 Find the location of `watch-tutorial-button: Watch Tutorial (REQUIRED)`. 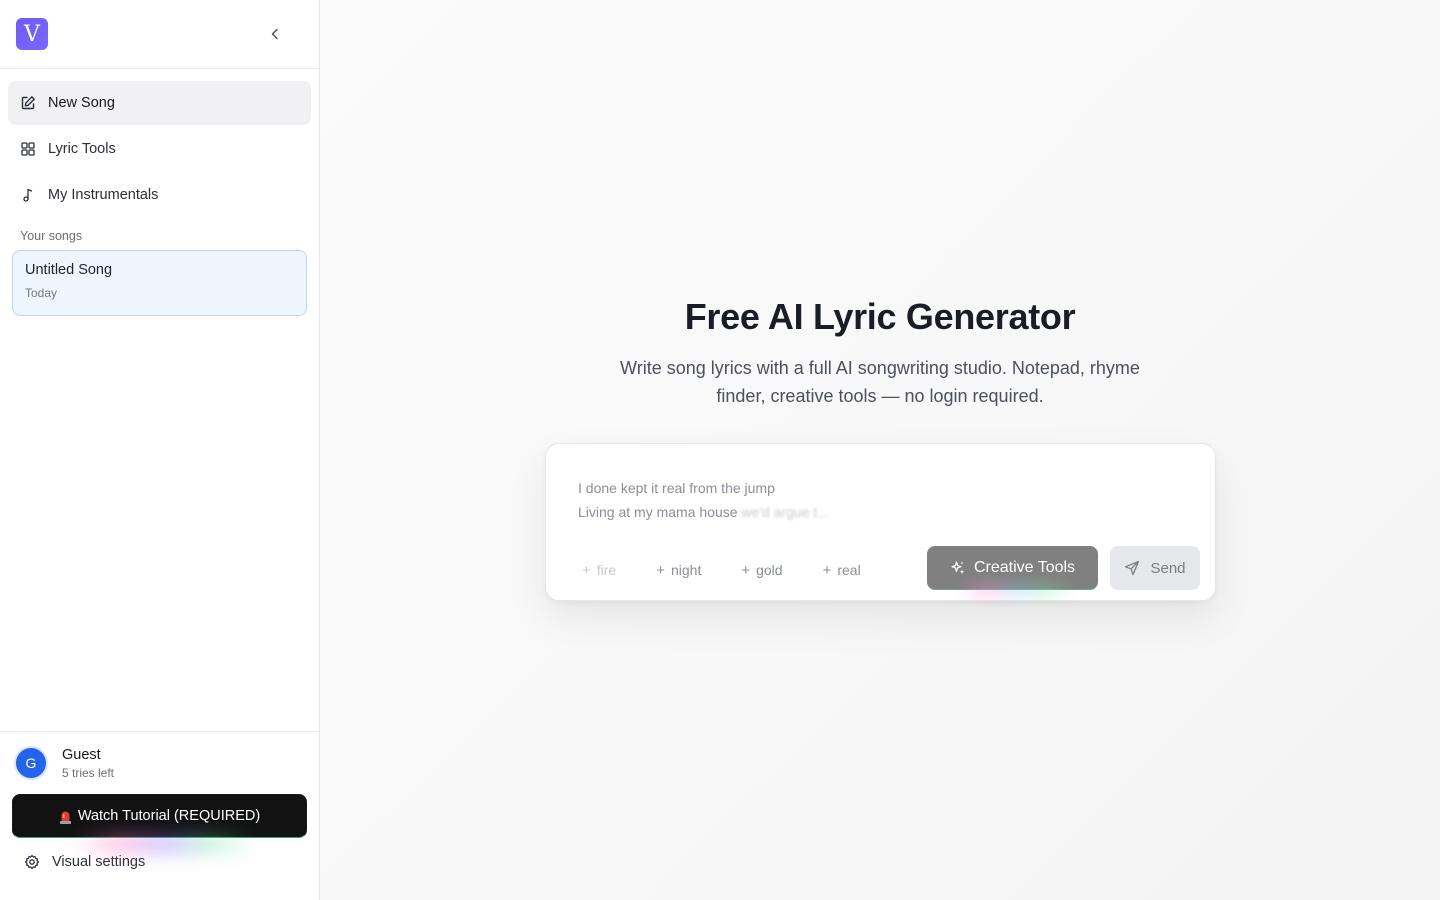

watch-tutorial-button: Watch Tutorial (REQUIRED) is located at coordinates (159, 824).